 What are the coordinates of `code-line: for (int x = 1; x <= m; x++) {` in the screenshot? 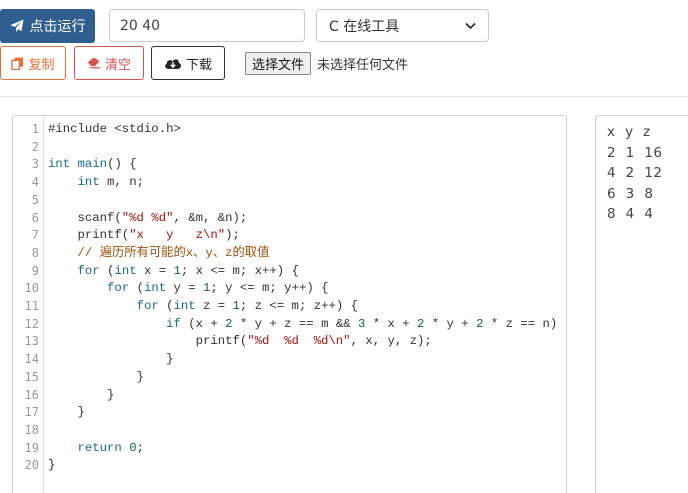 It's located at (173, 272).